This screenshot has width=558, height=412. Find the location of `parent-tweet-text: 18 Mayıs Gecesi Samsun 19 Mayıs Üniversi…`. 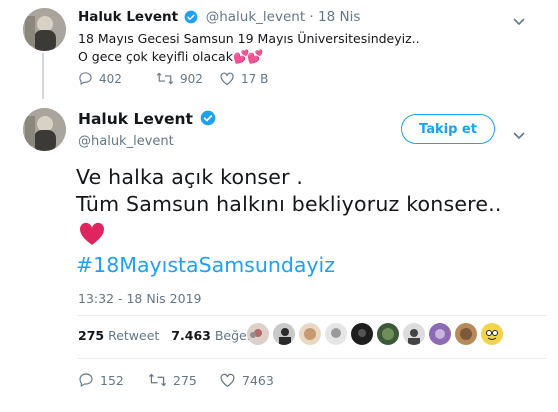

parent-tweet-text: 18 Mayıs Gecesi Samsun 19 Mayıs Üniversi… is located at coordinates (249, 48).